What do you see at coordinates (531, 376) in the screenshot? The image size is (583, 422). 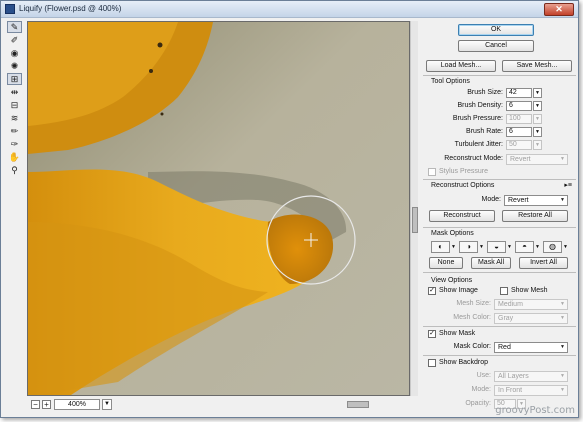 I see `use-select: All Layers ▼` at bounding box center [531, 376].